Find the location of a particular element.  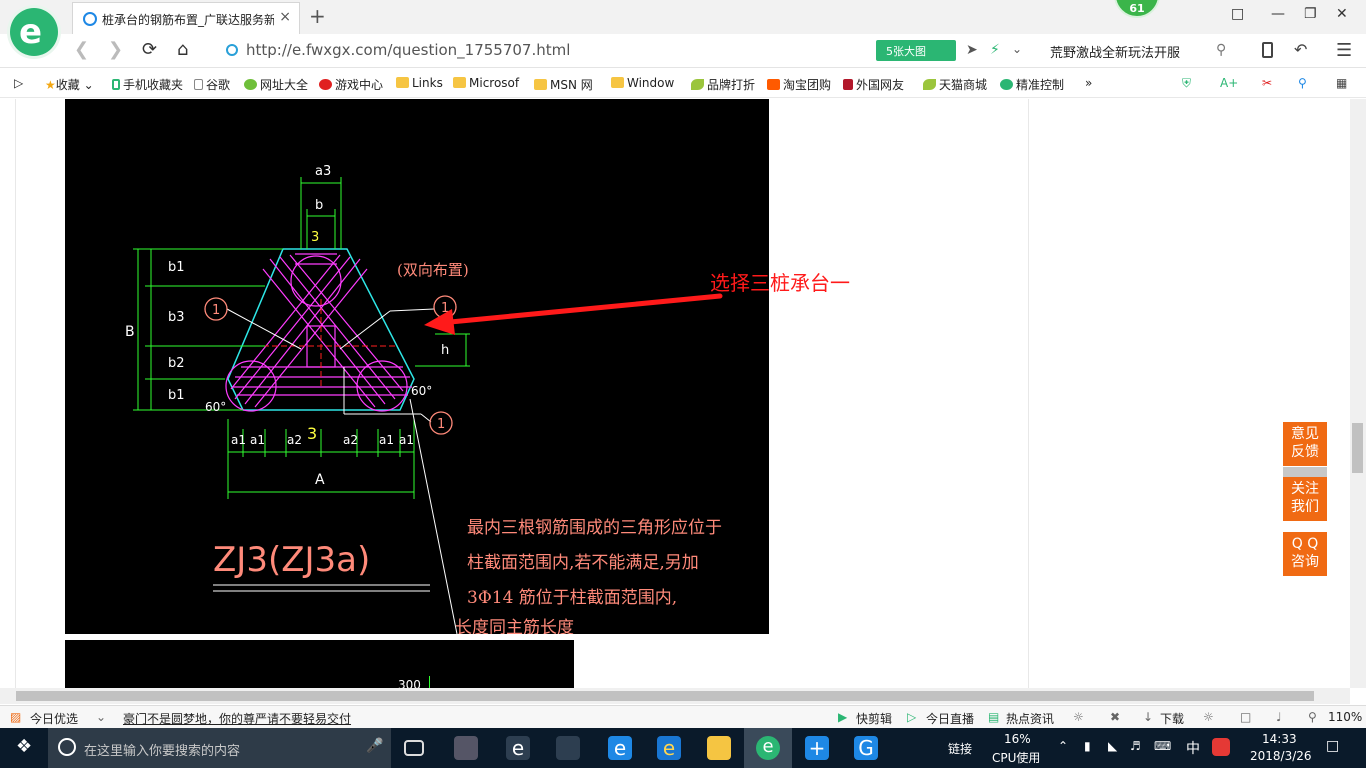

clean-icon: ☼ is located at coordinates (1208, 717).